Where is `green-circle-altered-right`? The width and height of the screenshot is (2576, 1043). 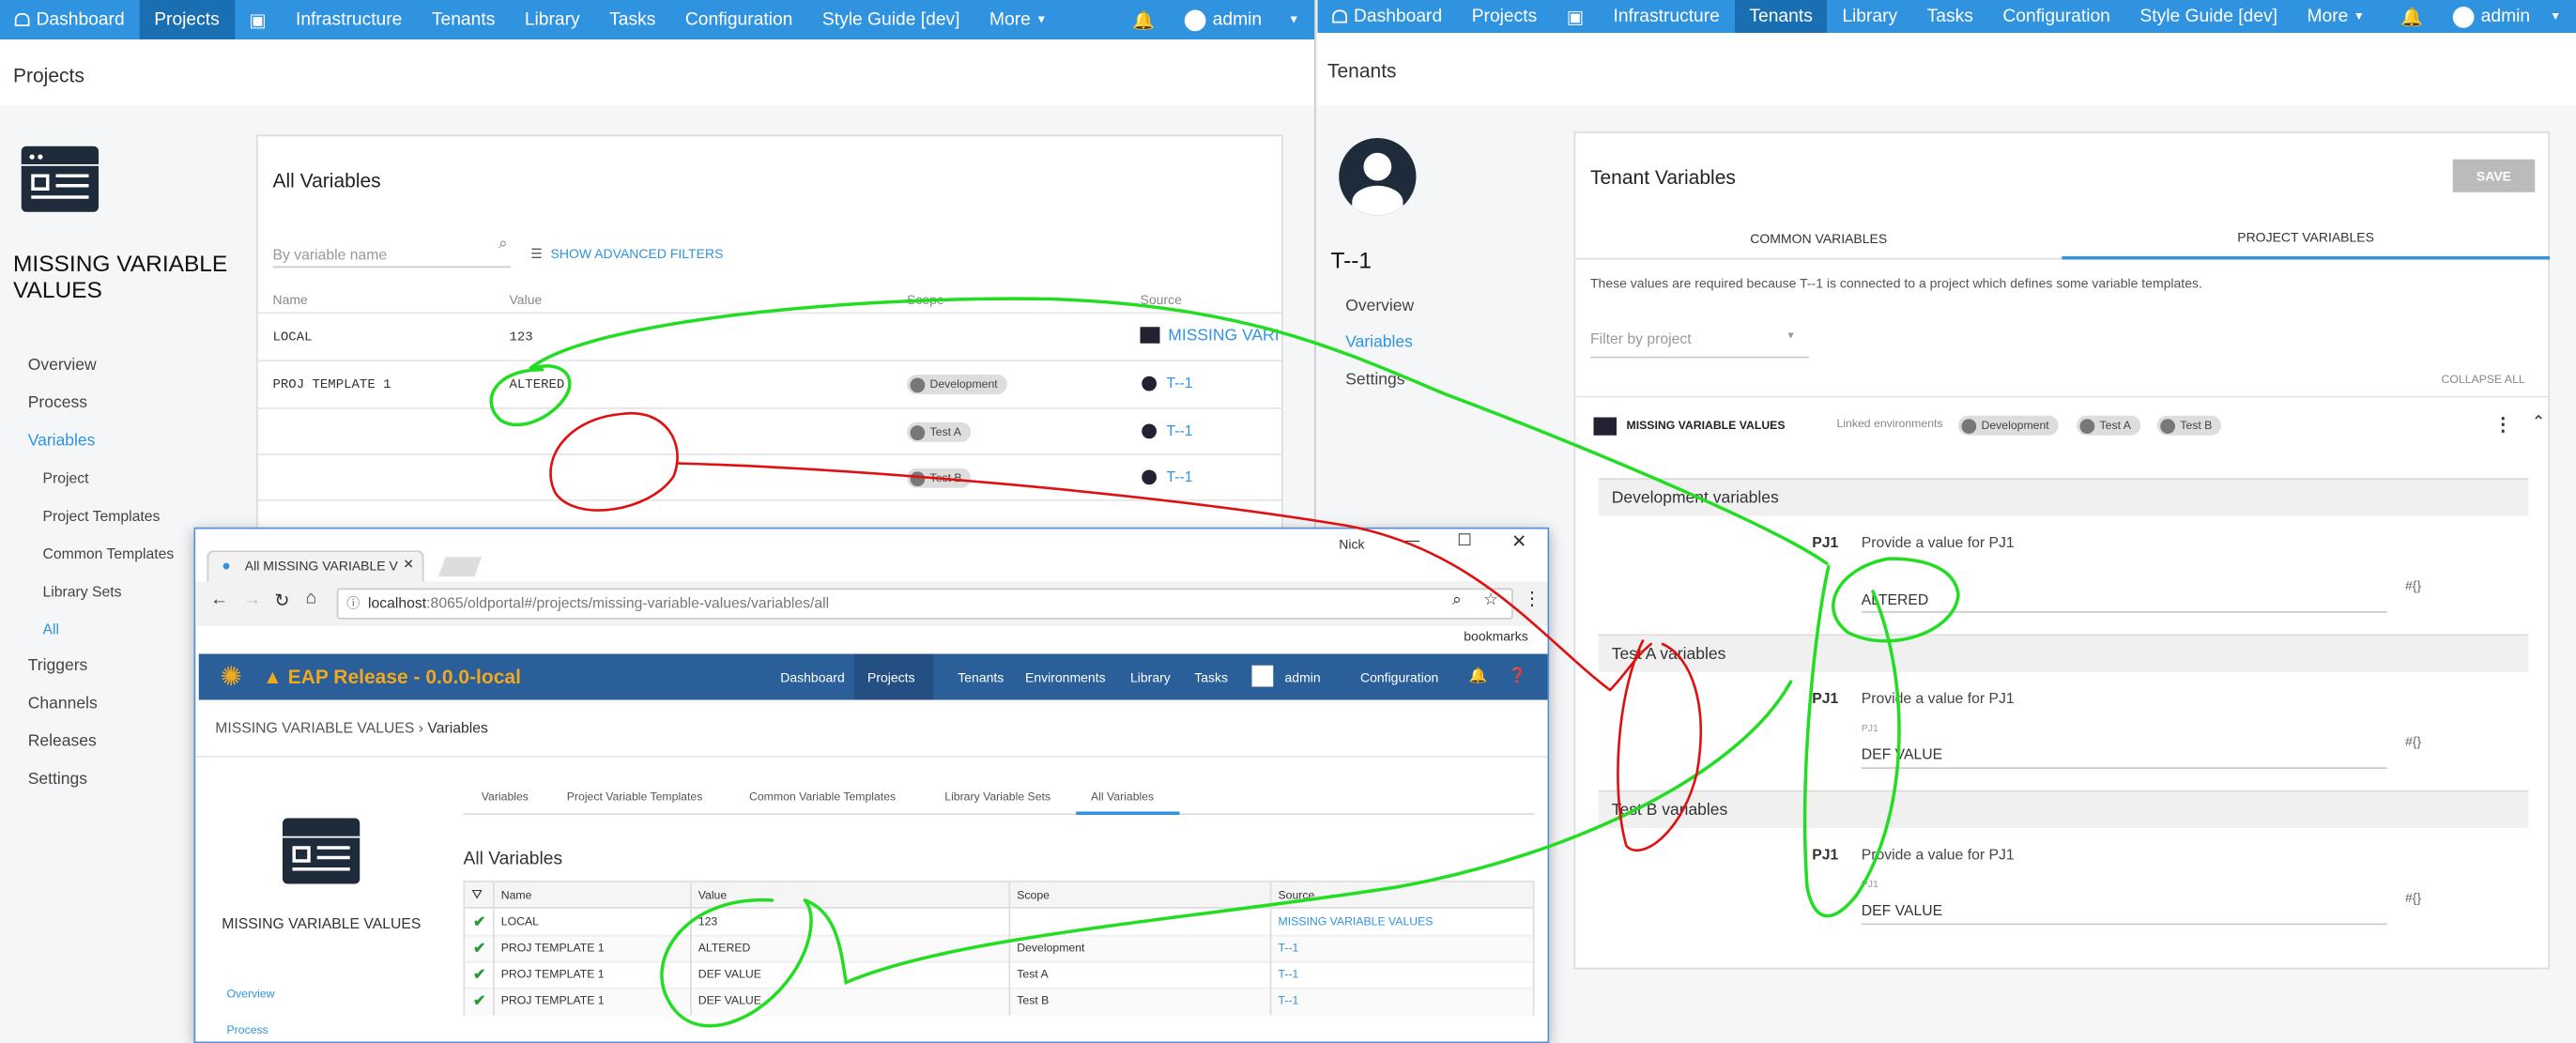
green-circle-altered-right is located at coordinates (1896, 600).